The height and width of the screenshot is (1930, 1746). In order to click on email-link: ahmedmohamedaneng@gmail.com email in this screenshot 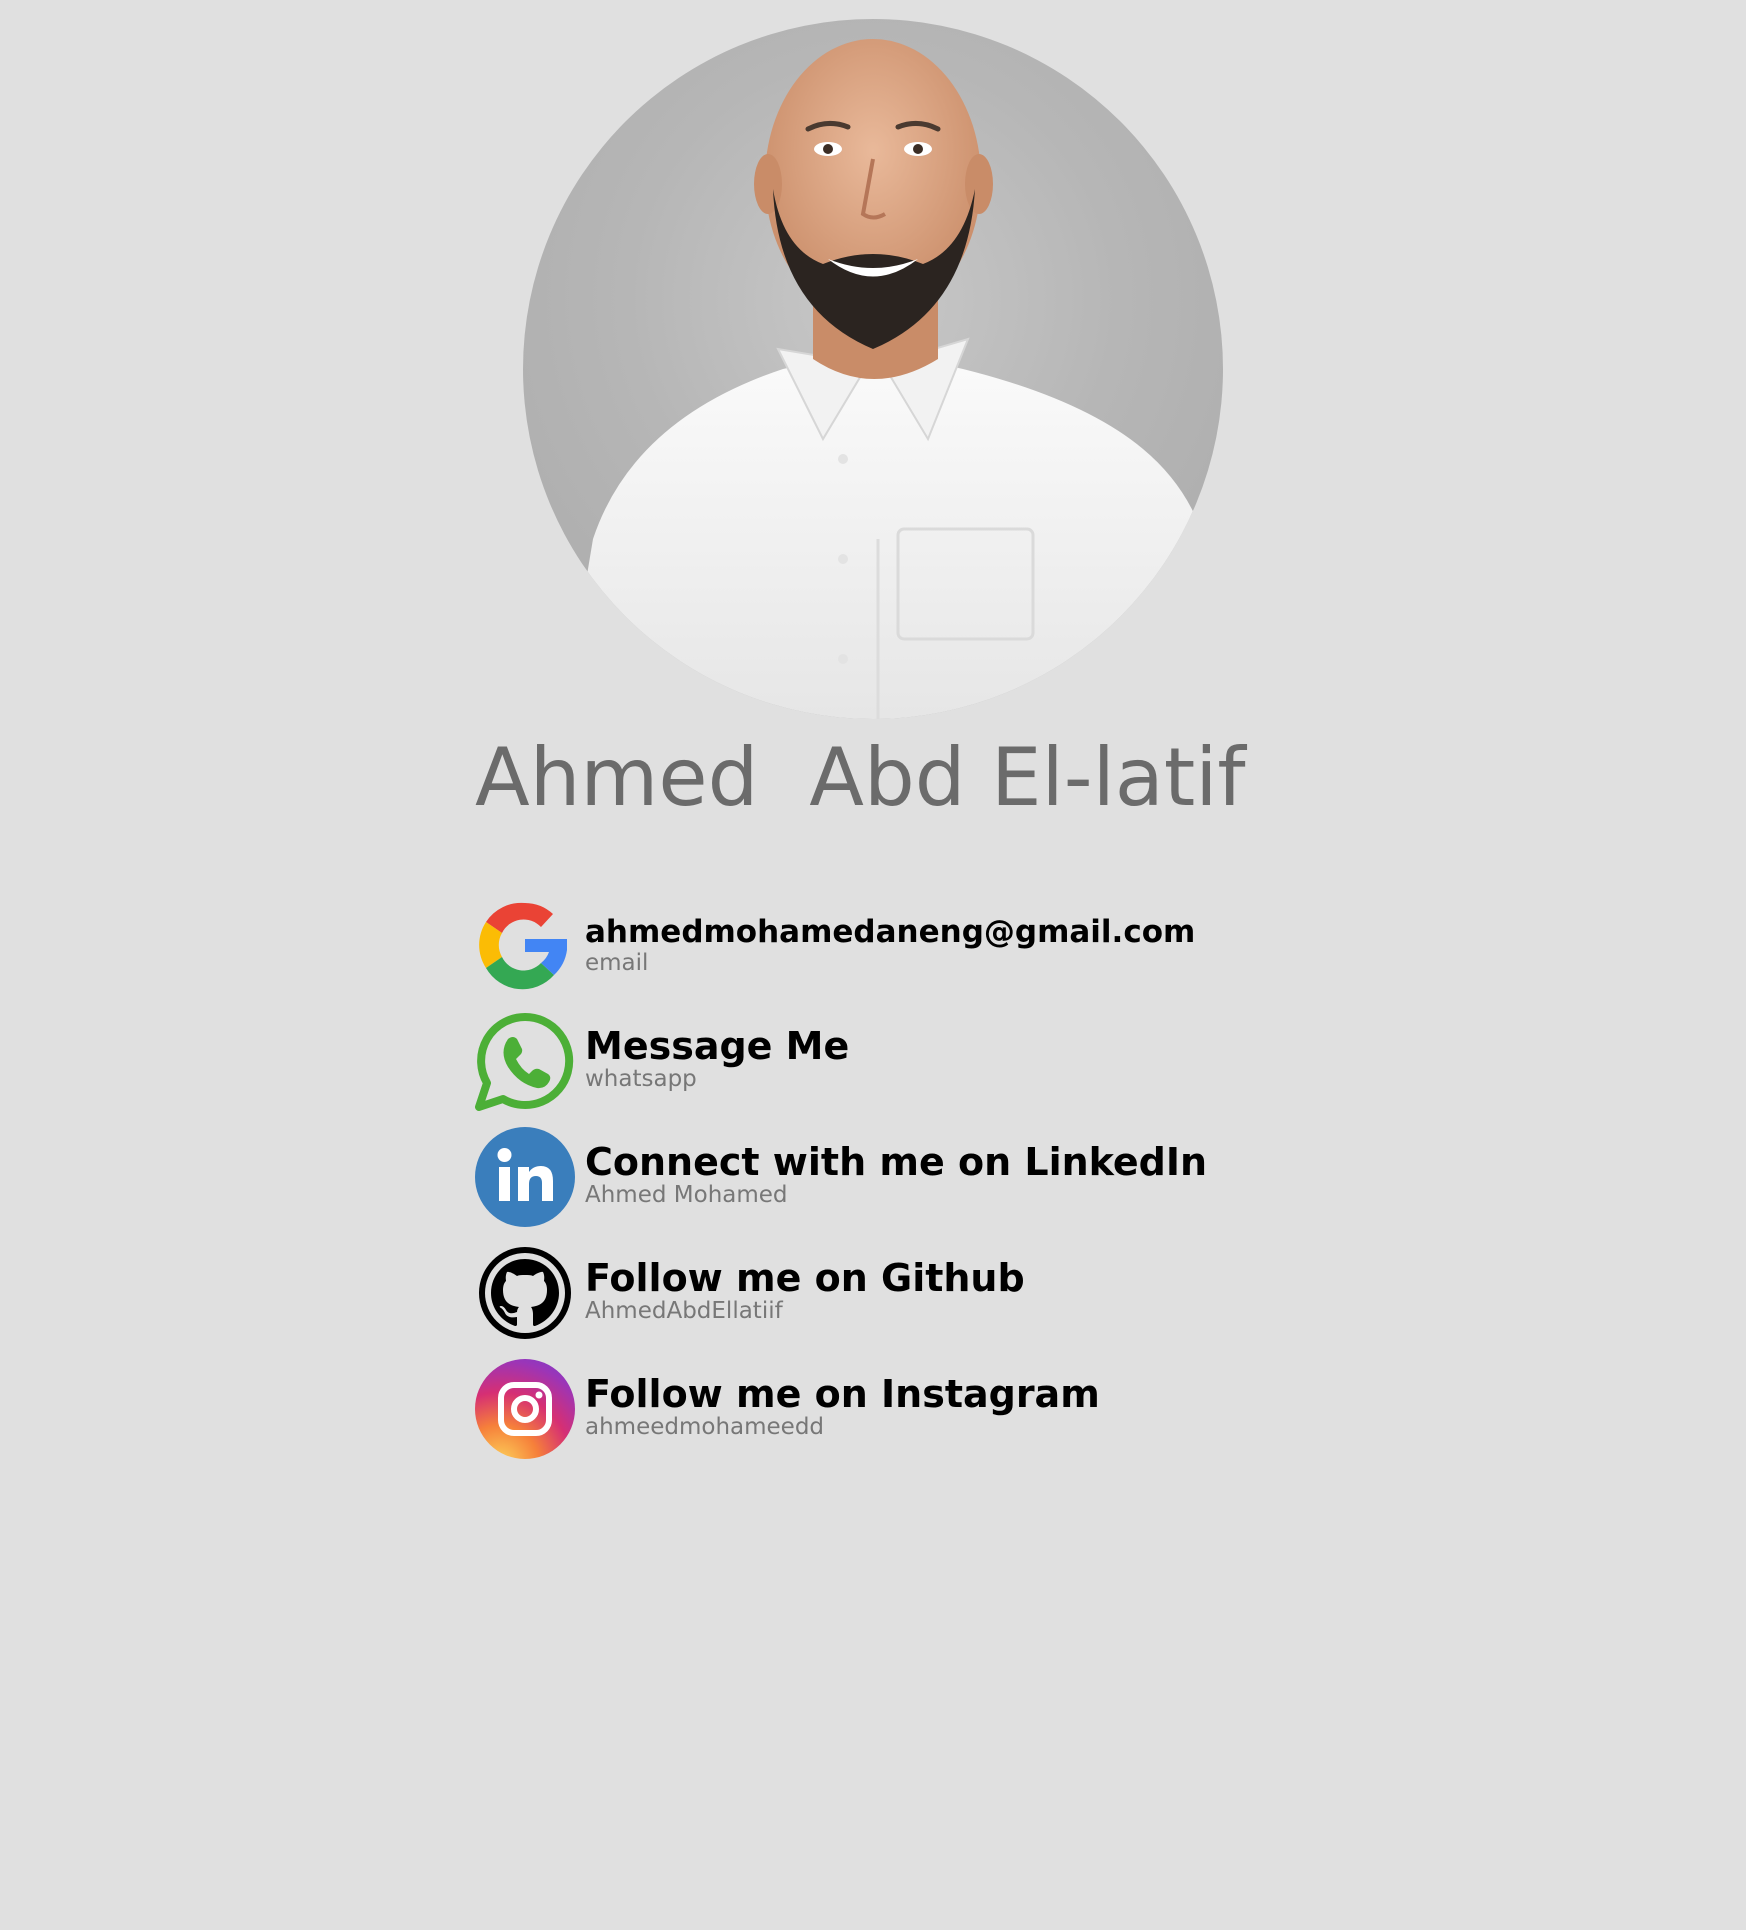, I will do `click(875, 951)`.